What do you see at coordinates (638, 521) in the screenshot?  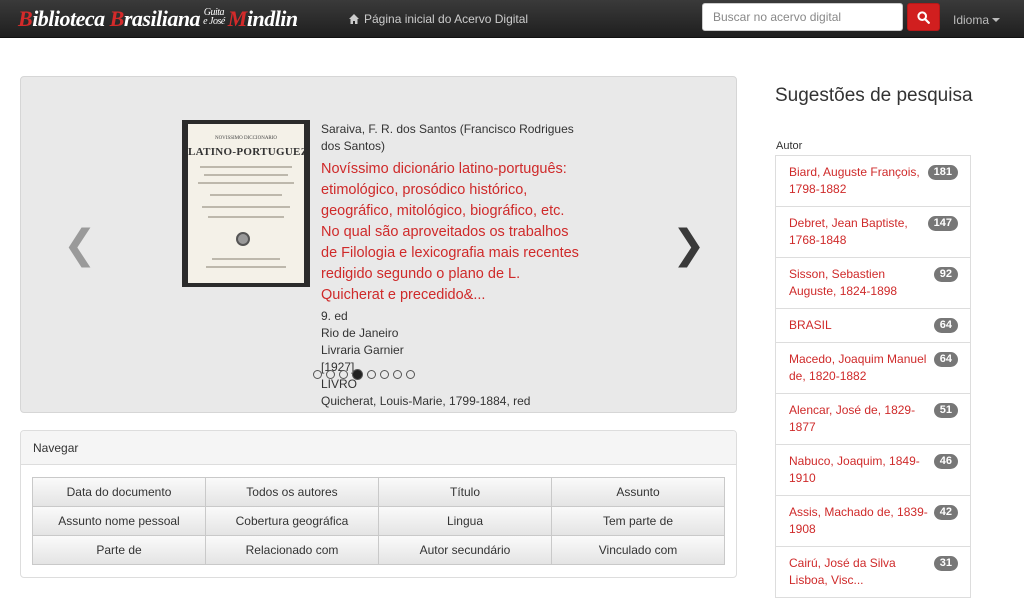 I see `browse-button: Tem parte de` at bounding box center [638, 521].